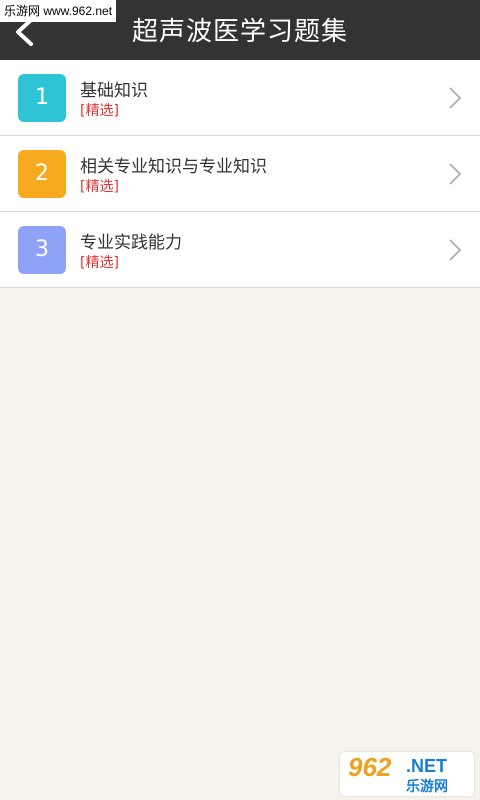  I want to click on watermark-logo: 962 .NET 乐游网, so click(407, 774).